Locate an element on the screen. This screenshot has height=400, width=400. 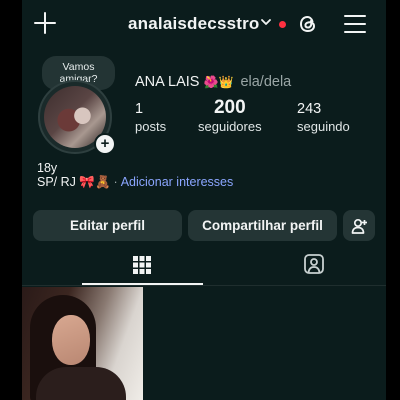
post-thumbnail is located at coordinates (82, 343).